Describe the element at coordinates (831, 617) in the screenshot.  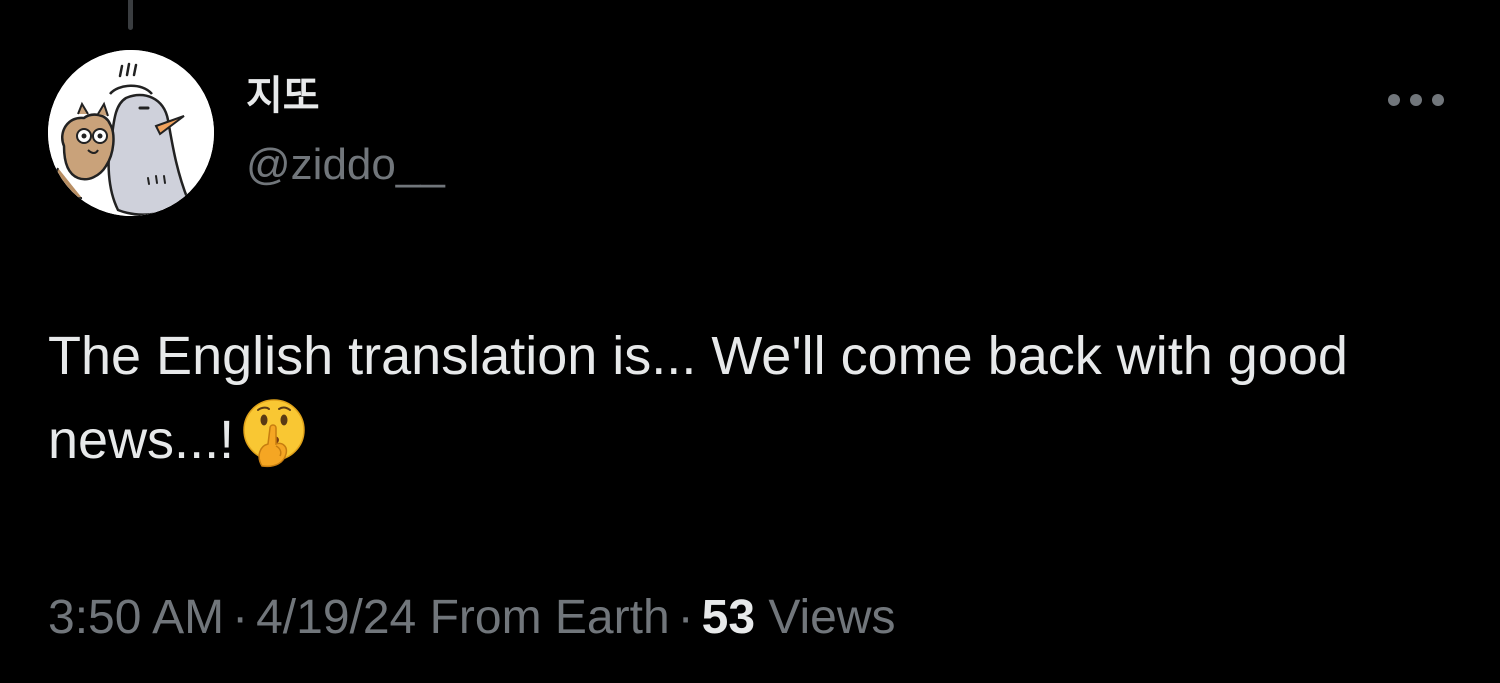
I see `views-label: Views` at that location.